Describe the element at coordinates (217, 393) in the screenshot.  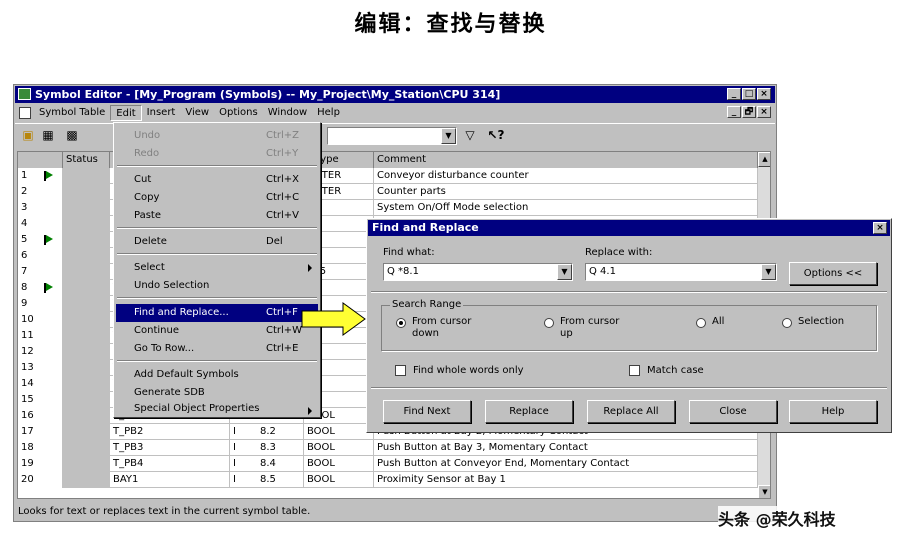
I see `menu-item-generate-sdb: Generate SDB` at that location.